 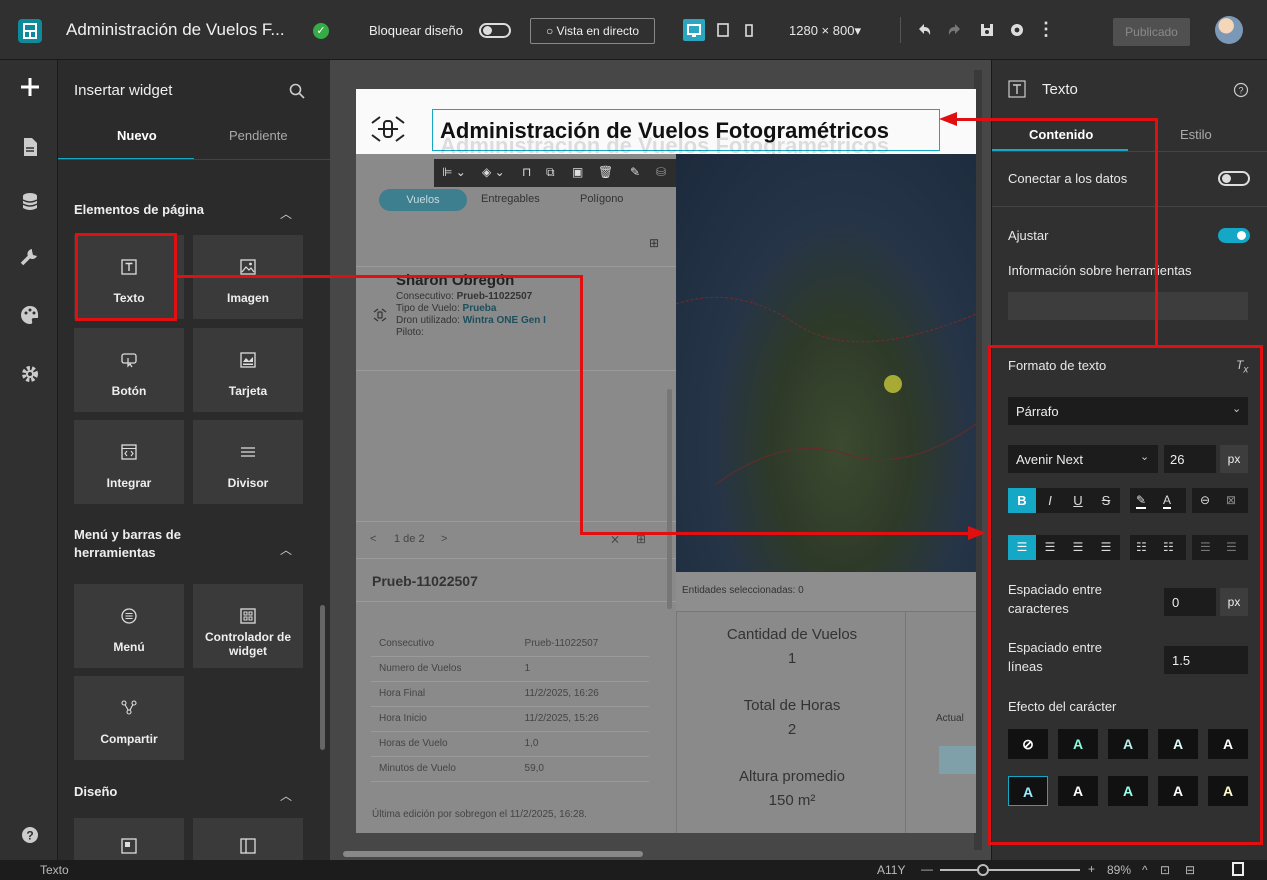 What do you see at coordinates (493, 854) in the screenshot?
I see `canvas-scrollbar-h` at bounding box center [493, 854].